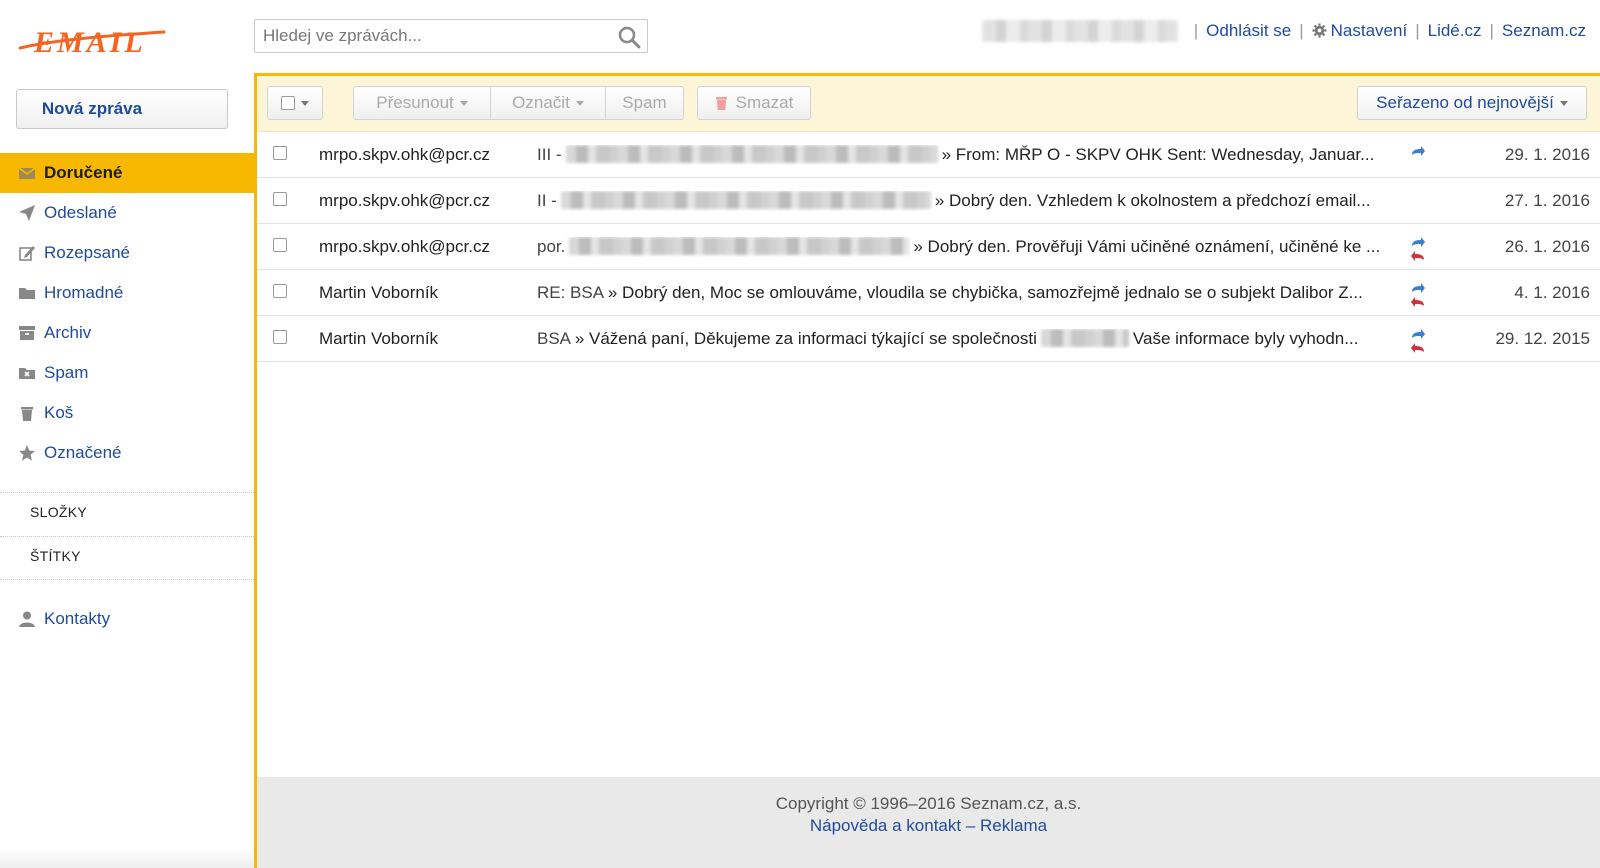 The image size is (1600, 868). What do you see at coordinates (89, 42) in the screenshot?
I see `logo-text: EMAIL` at bounding box center [89, 42].